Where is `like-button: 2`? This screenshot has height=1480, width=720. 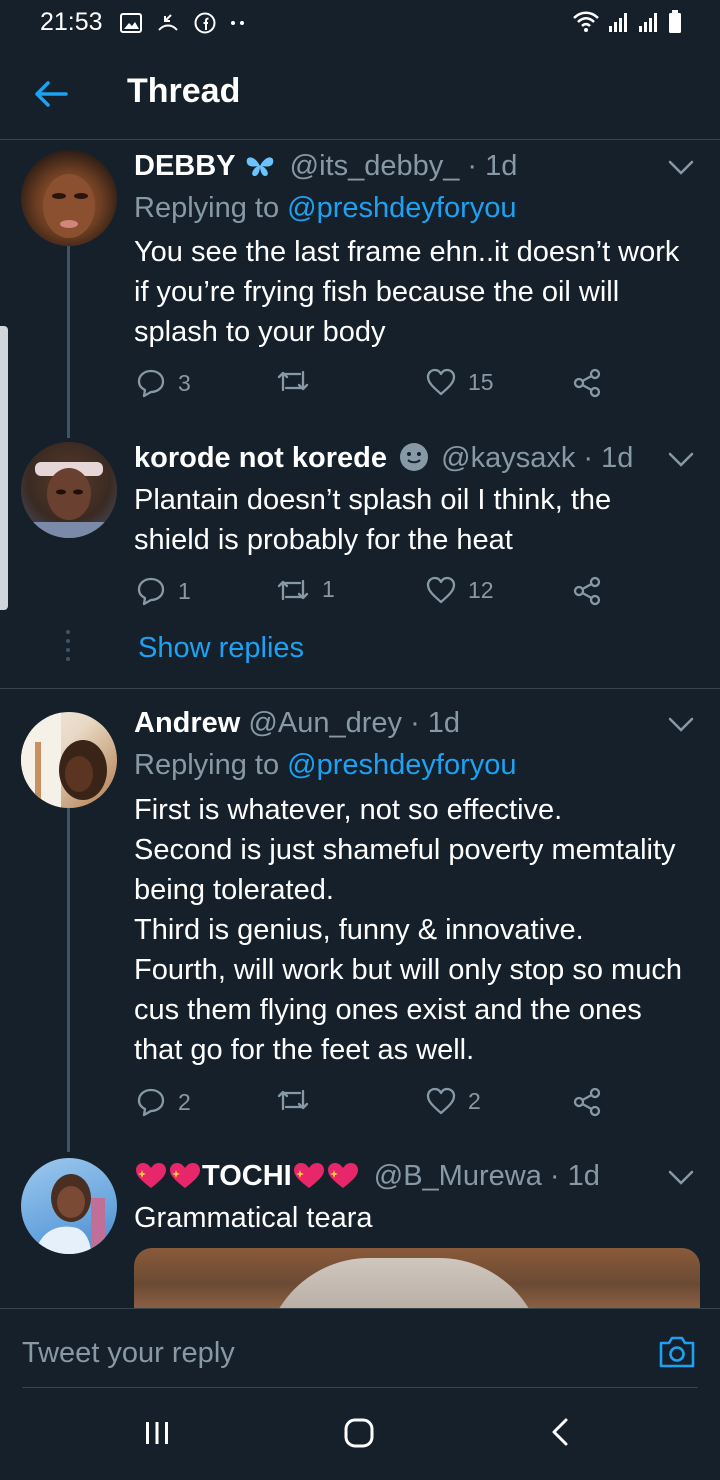 like-button: 2 is located at coordinates (453, 1101).